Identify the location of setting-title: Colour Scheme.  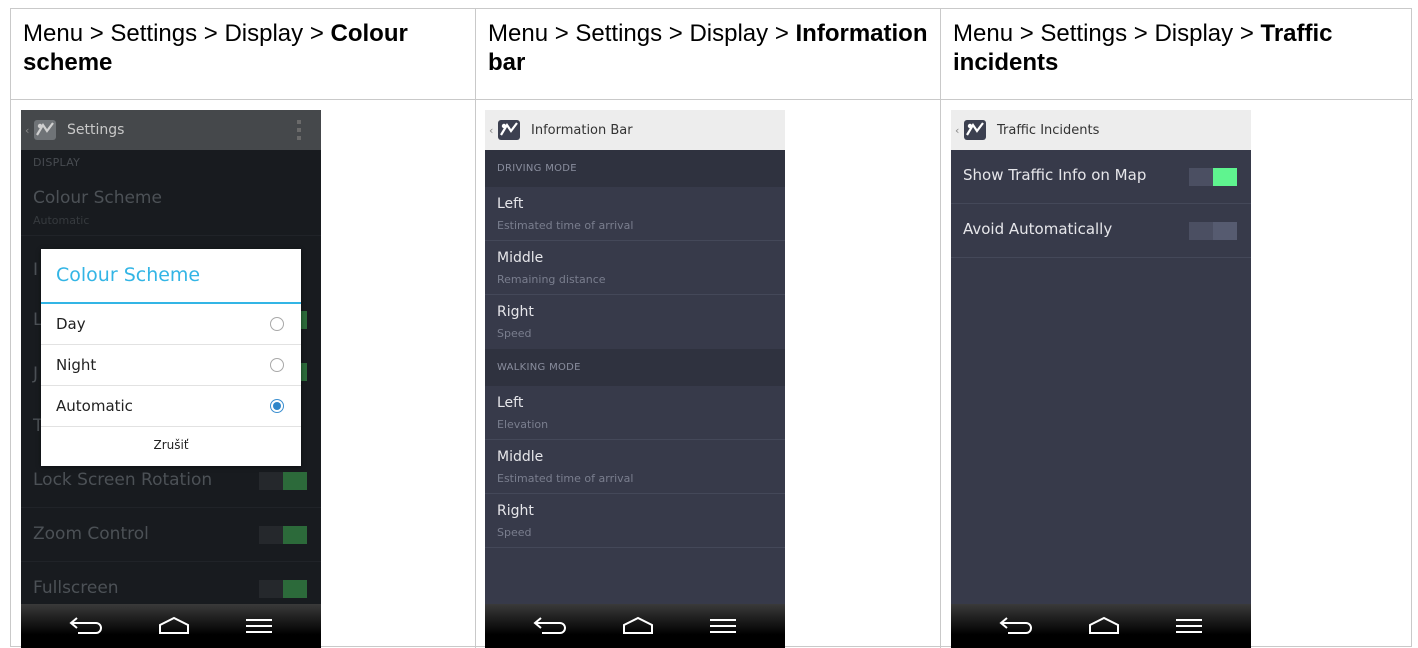
(97, 198).